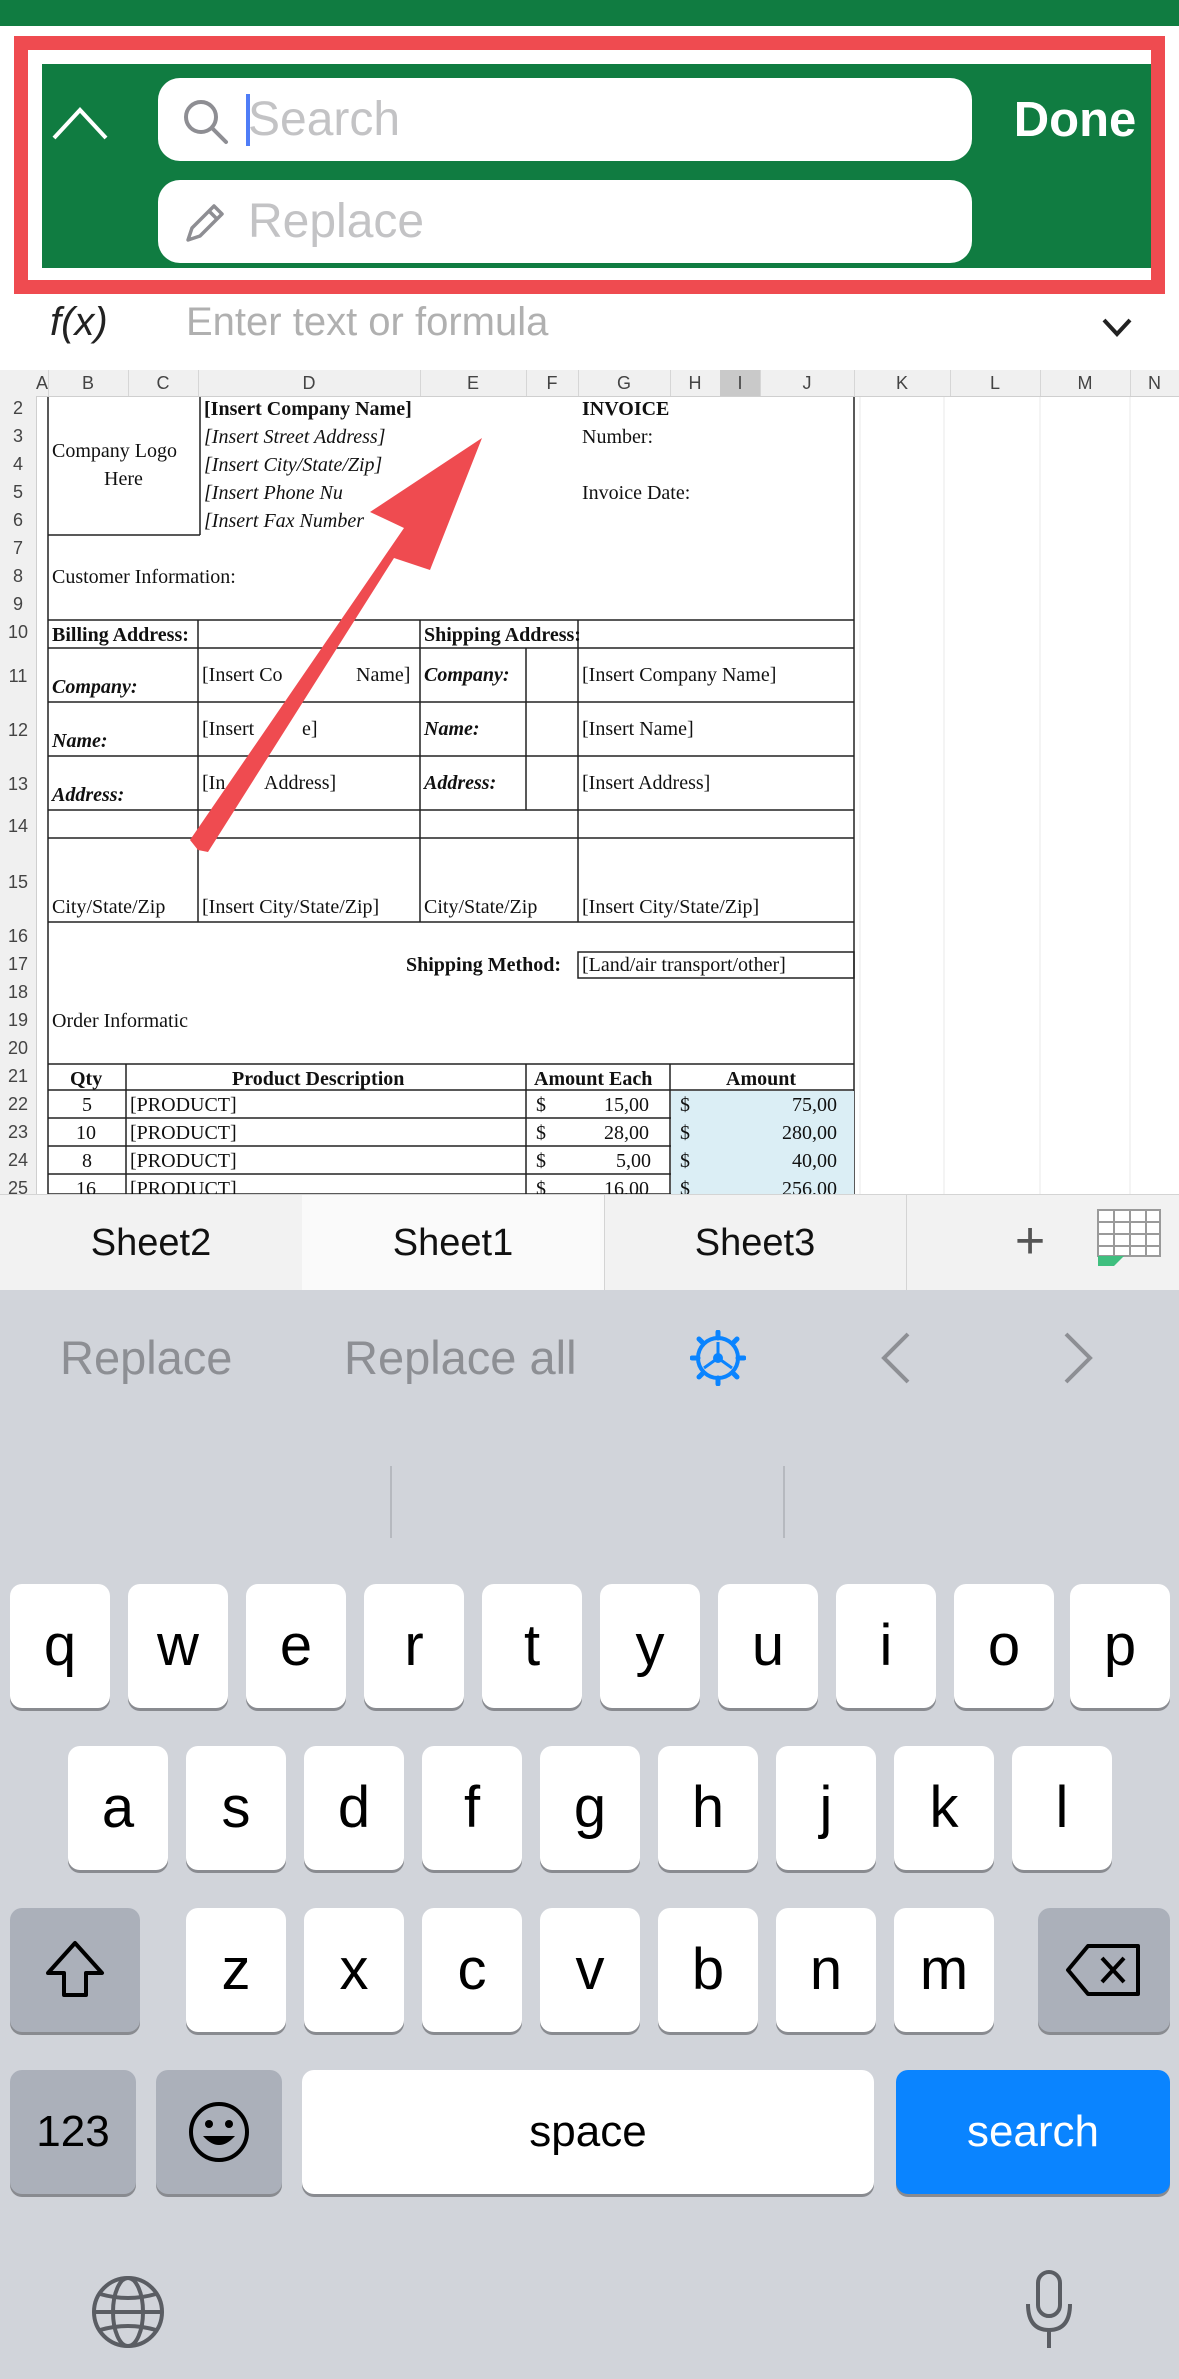 Image resolution: width=1179 pixels, height=2379 pixels. I want to click on row-9: 9, so click(18, 604).